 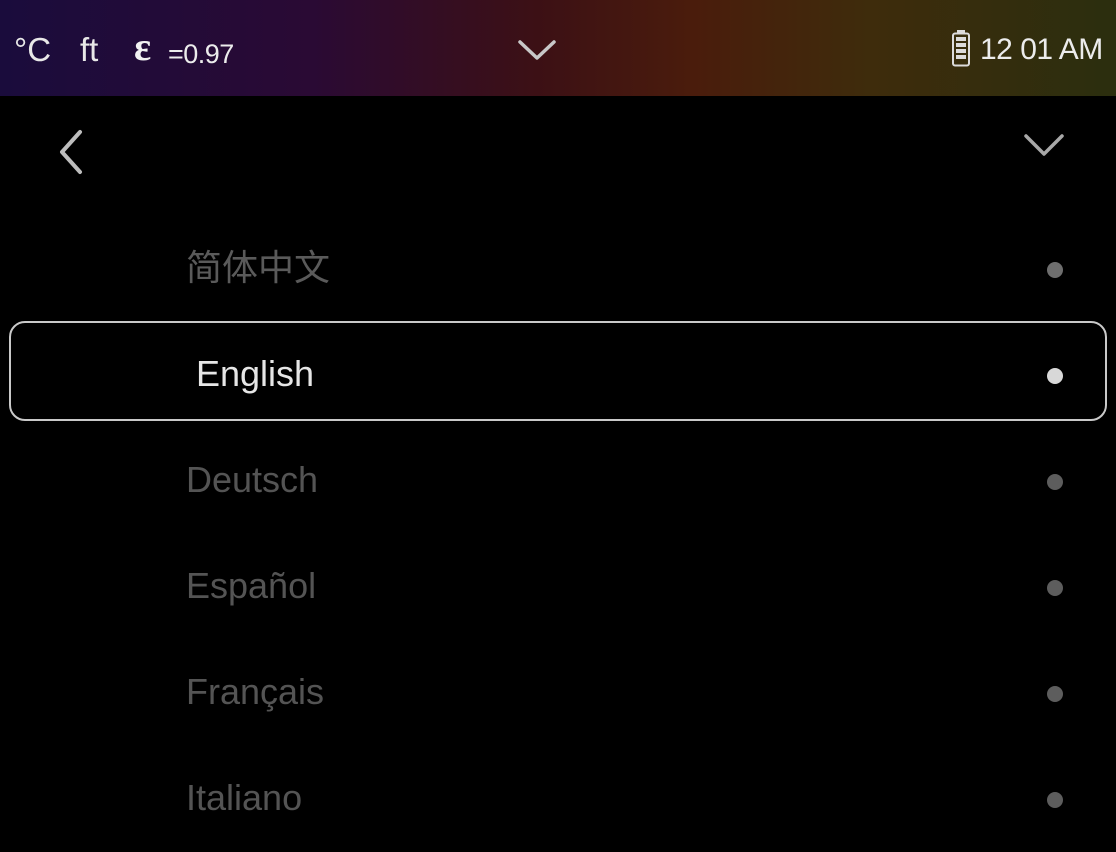 I want to click on language-option-espanol: Español, so click(x=558, y=587).